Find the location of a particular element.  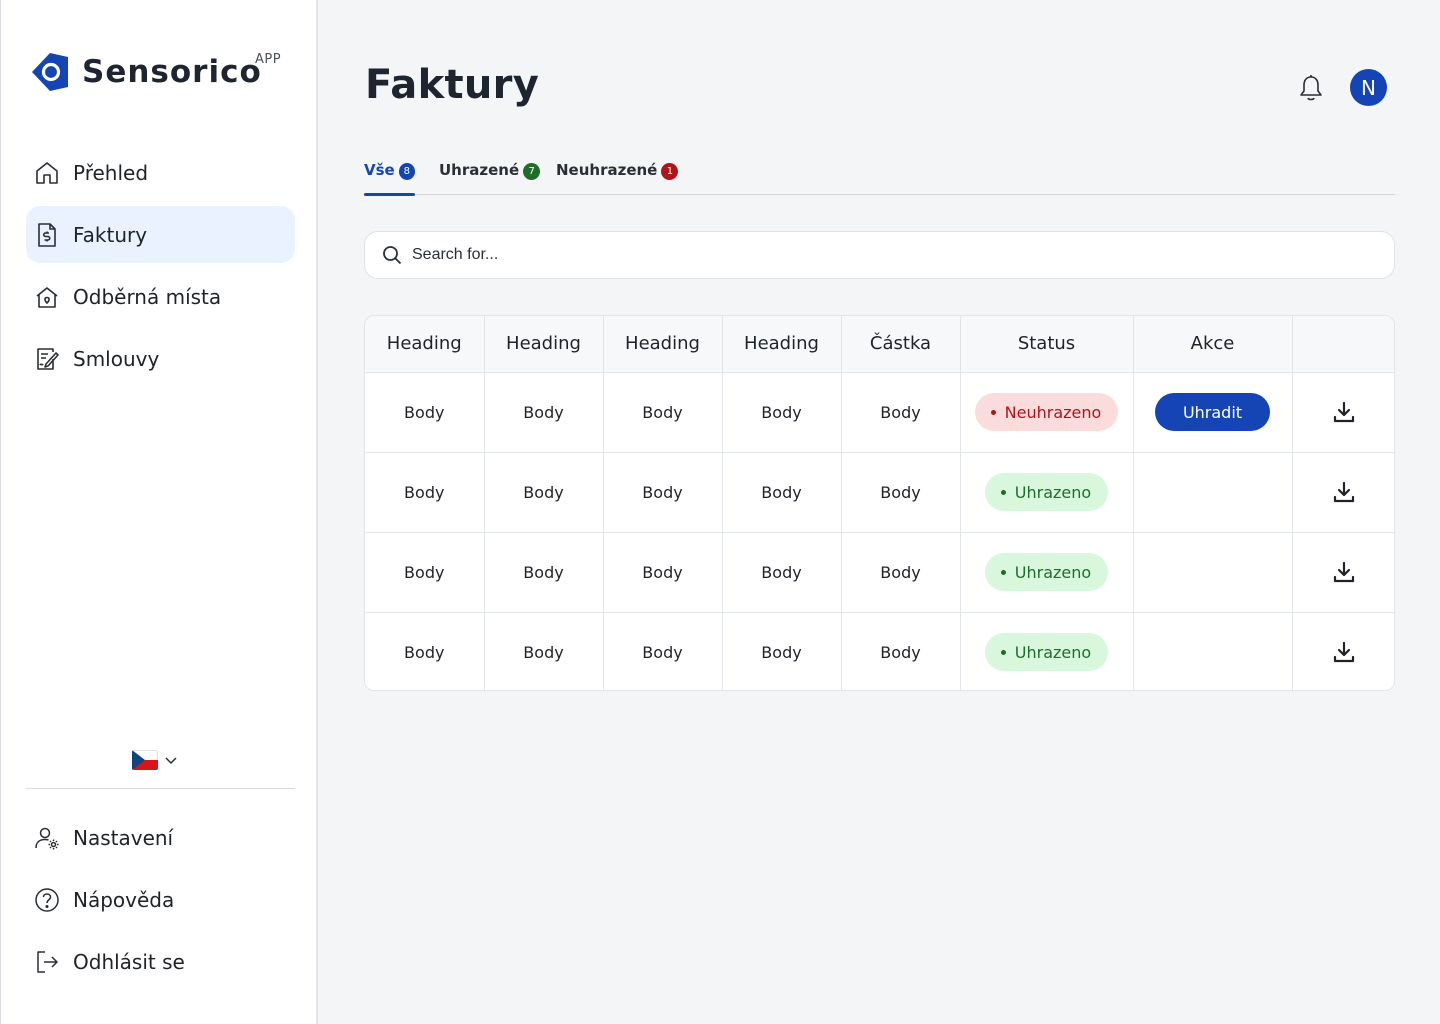

sidebar-item-label: Faktury is located at coordinates (110, 234).